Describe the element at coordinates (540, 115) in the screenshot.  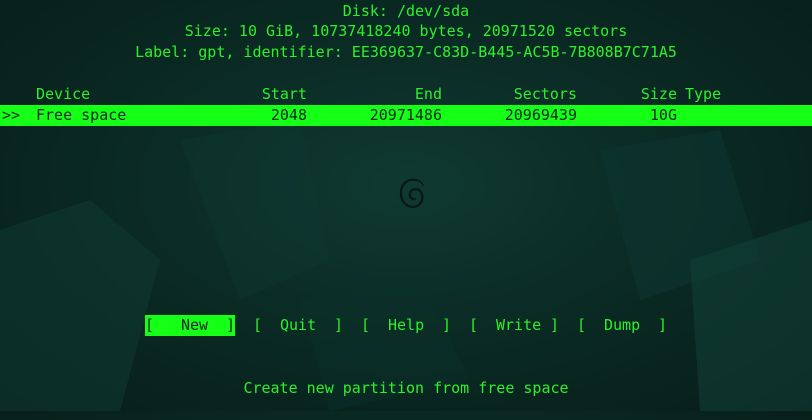
I see `row-sectors: 20969439` at that location.